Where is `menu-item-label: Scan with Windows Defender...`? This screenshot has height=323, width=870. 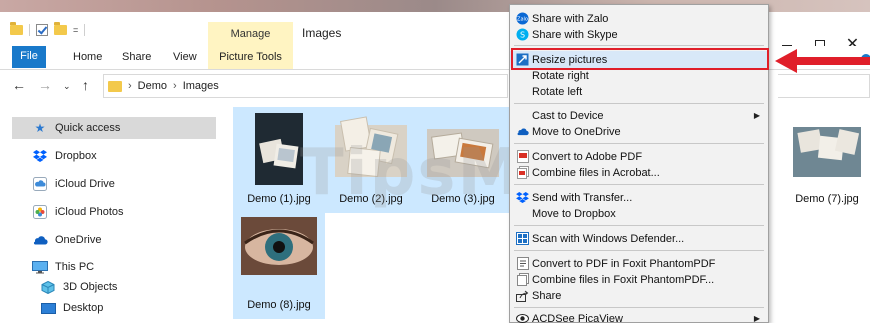 menu-item-label: Scan with Windows Defender... is located at coordinates (608, 238).